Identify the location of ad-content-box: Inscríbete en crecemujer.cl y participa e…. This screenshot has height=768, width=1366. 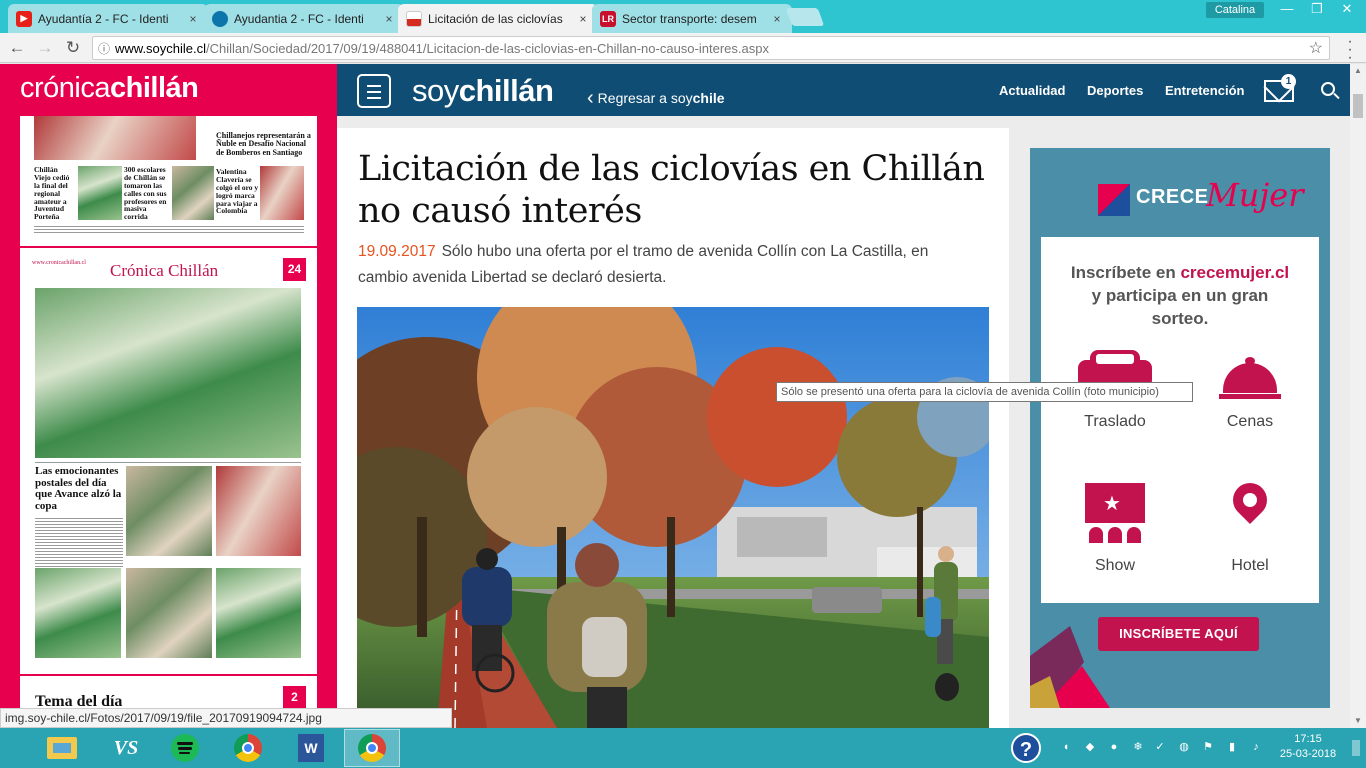
(1180, 420).